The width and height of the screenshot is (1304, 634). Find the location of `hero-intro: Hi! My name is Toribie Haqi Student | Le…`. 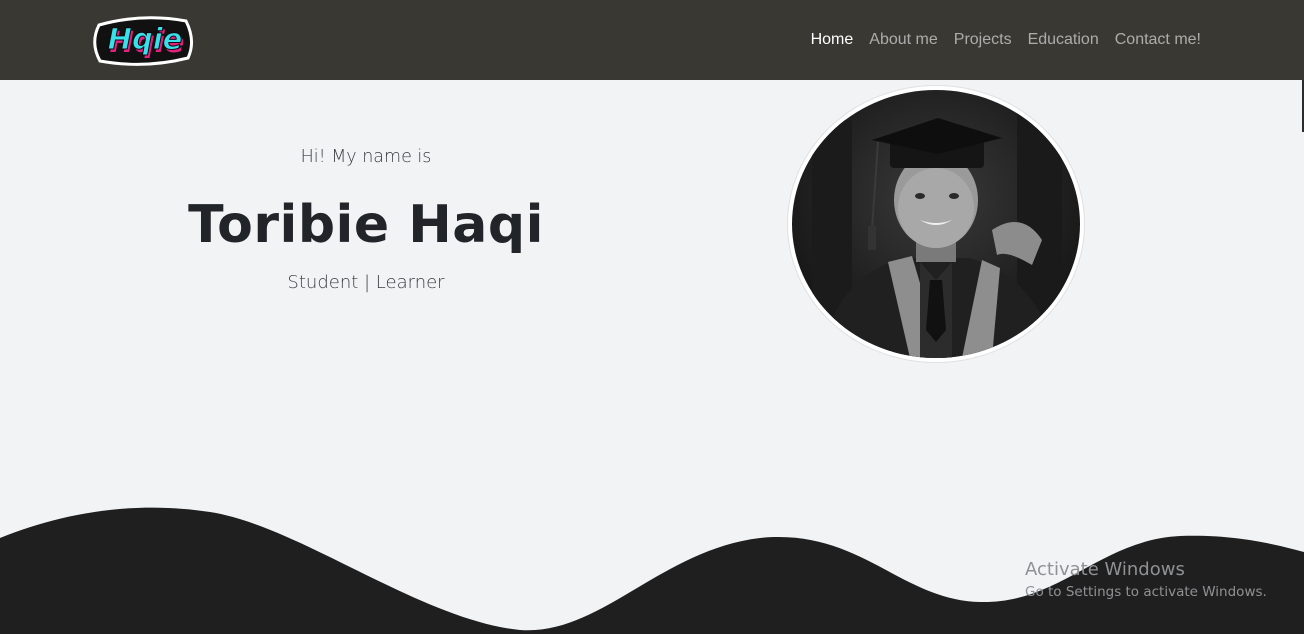

hero-intro: Hi! My name is Toribie Haqi Student | Le… is located at coordinates (366, 219).